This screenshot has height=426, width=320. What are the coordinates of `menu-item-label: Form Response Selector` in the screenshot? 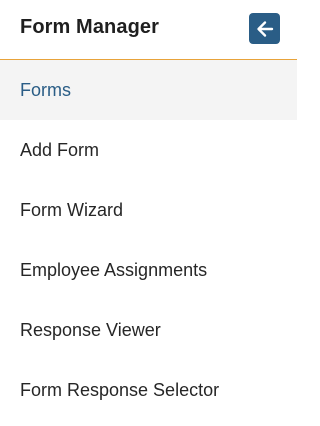 It's located at (120, 389).